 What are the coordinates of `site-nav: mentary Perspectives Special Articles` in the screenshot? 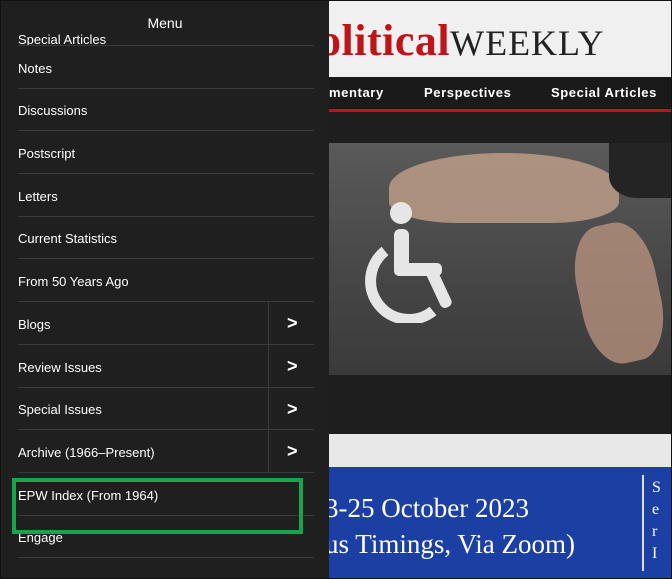 It's located at (500, 94).